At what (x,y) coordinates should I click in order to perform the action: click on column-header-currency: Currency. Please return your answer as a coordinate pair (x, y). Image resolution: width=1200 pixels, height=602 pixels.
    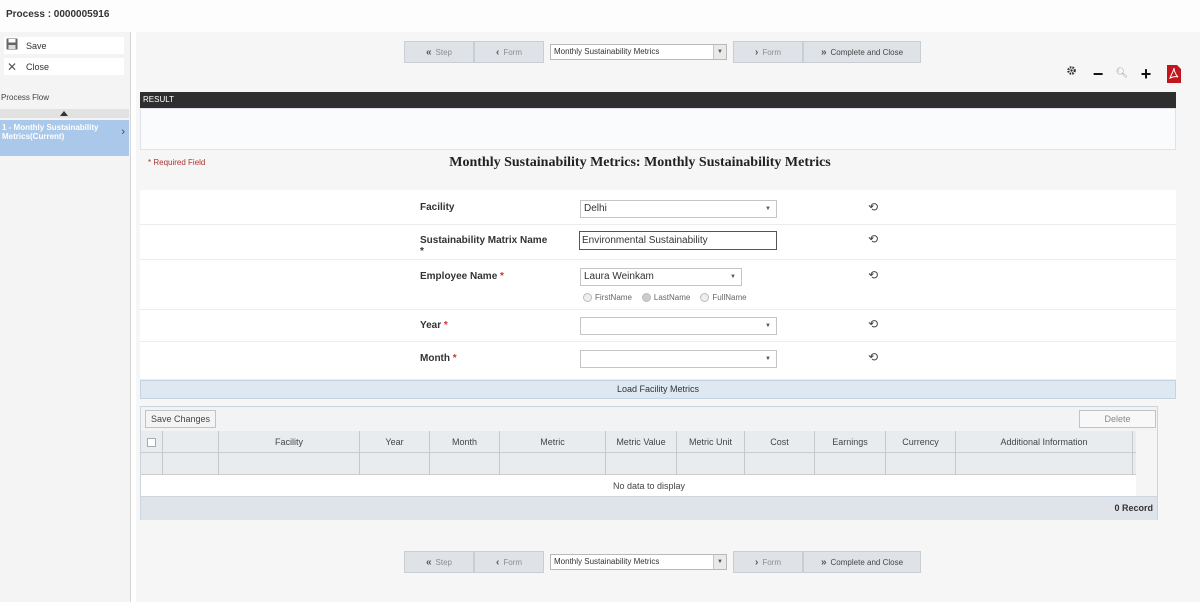
    Looking at the image, I should click on (921, 442).